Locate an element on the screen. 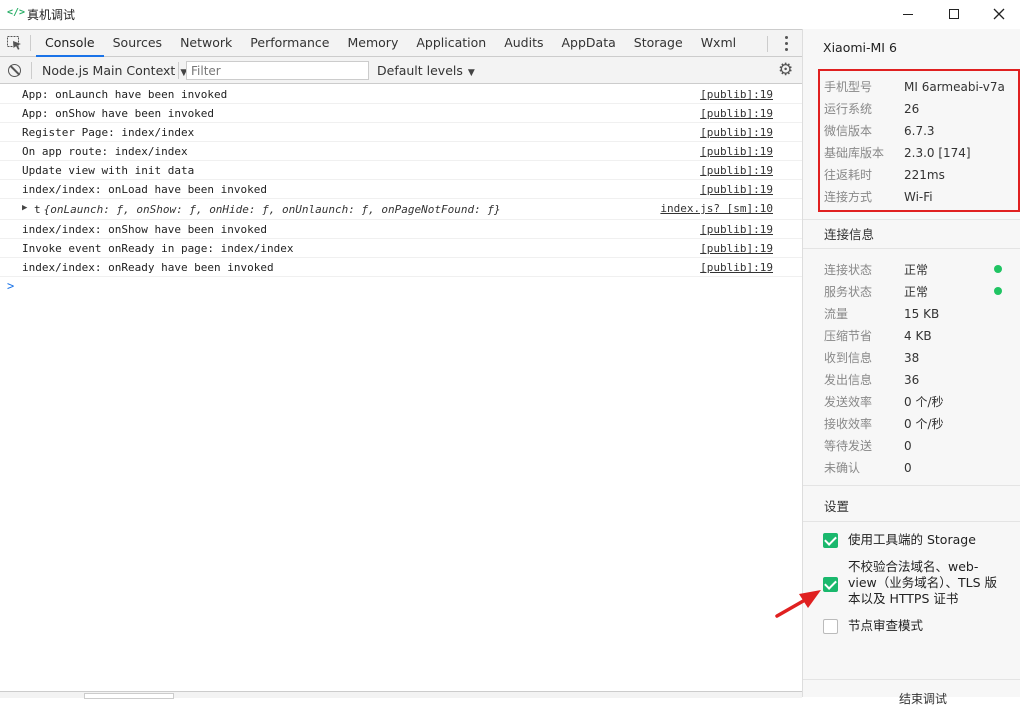  context-label: Node.js Main Context is located at coordinates (109, 70).